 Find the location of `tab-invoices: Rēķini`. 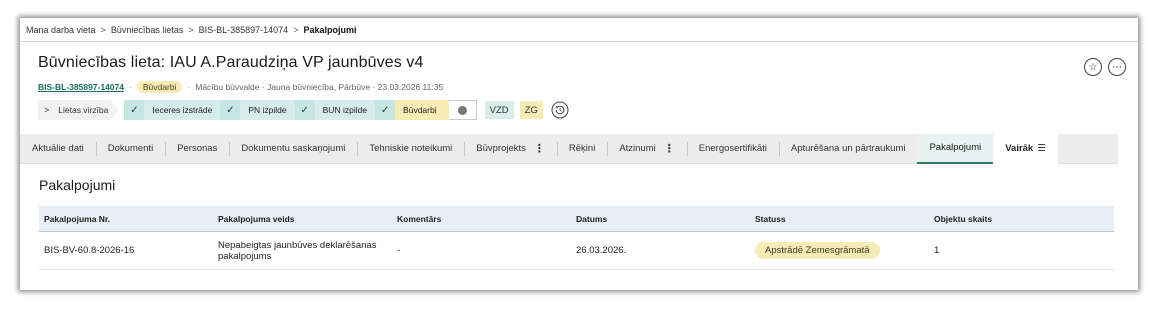

tab-invoices: Rēķini is located at coordinates (581, 149).